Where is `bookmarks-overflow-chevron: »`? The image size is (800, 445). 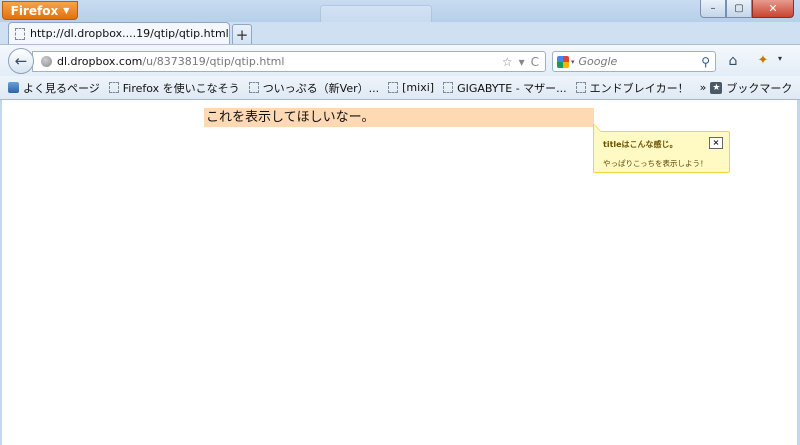 bookmarks-overflow-chevron: » is located at coordinates (703, 87).